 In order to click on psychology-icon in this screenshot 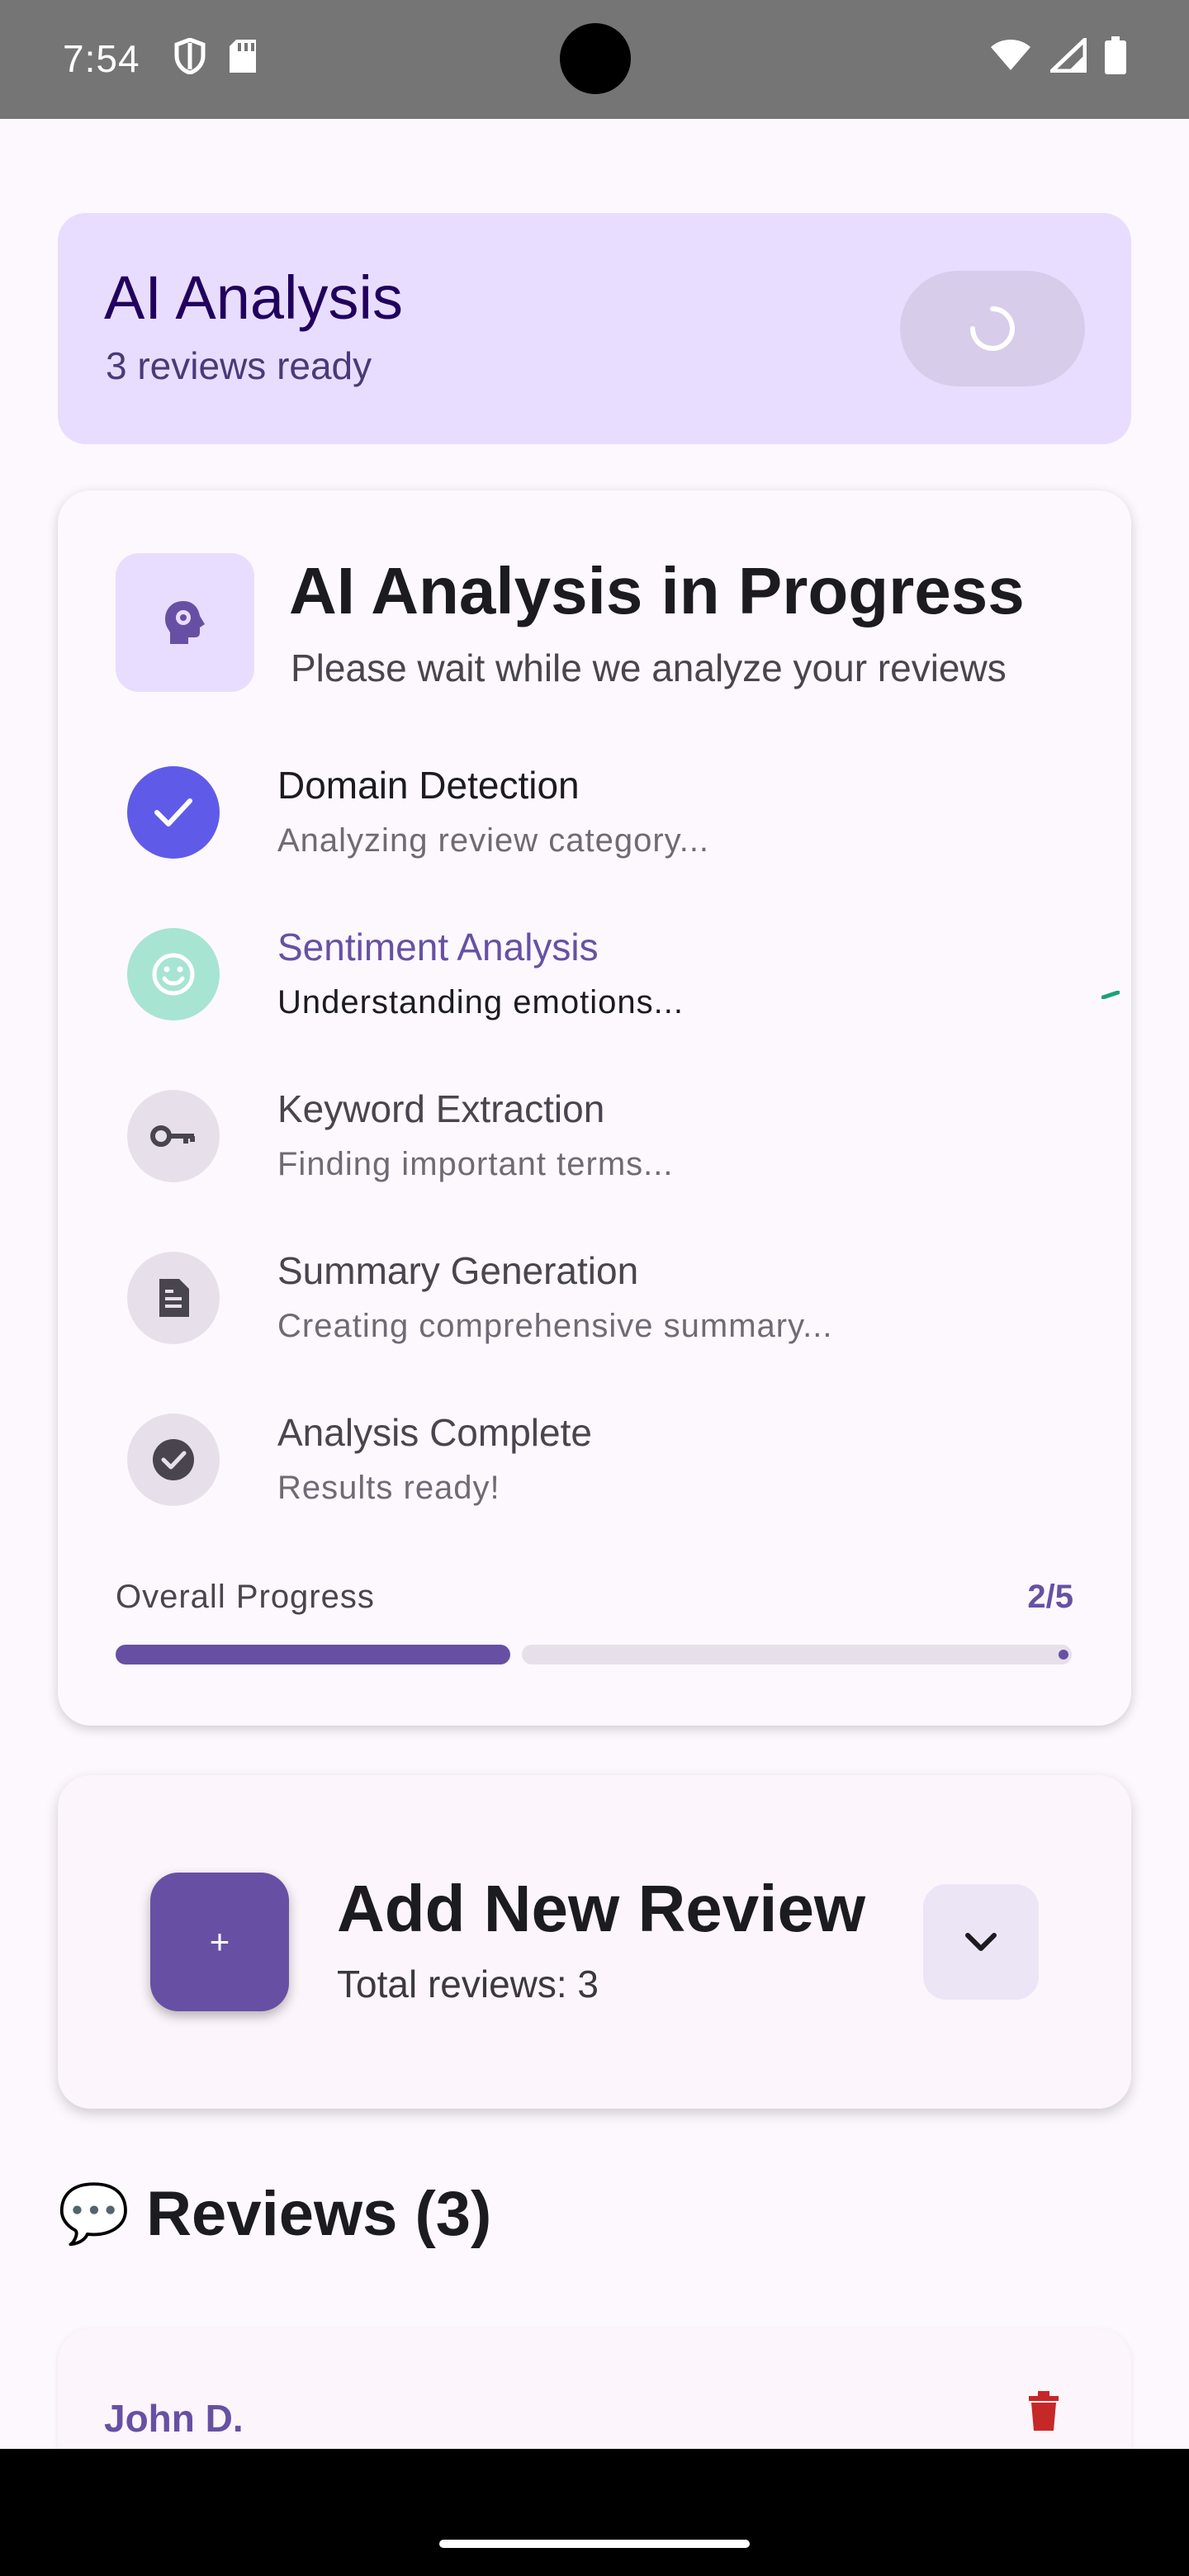, I will do `click(185, 622)`.